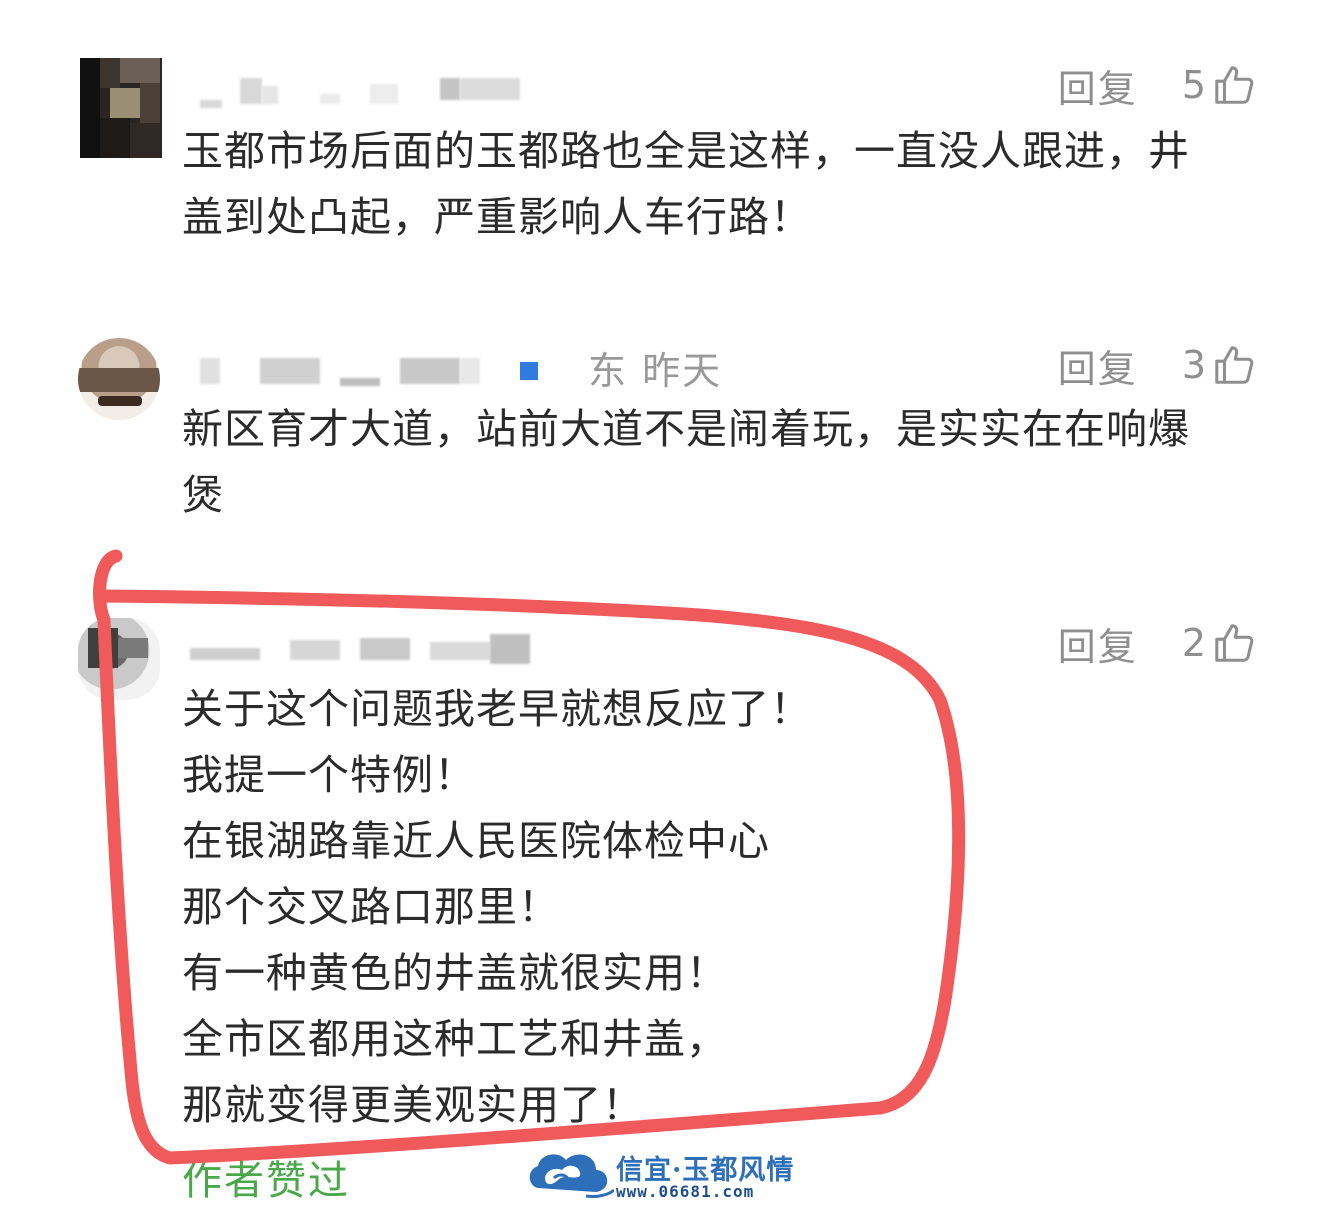 The image size is (1320, 1211). What do you see at coordinates (685, 1191) in the screenshot?
I see `watermark-url: www.06681.com` at bounding box center [685, 1191].